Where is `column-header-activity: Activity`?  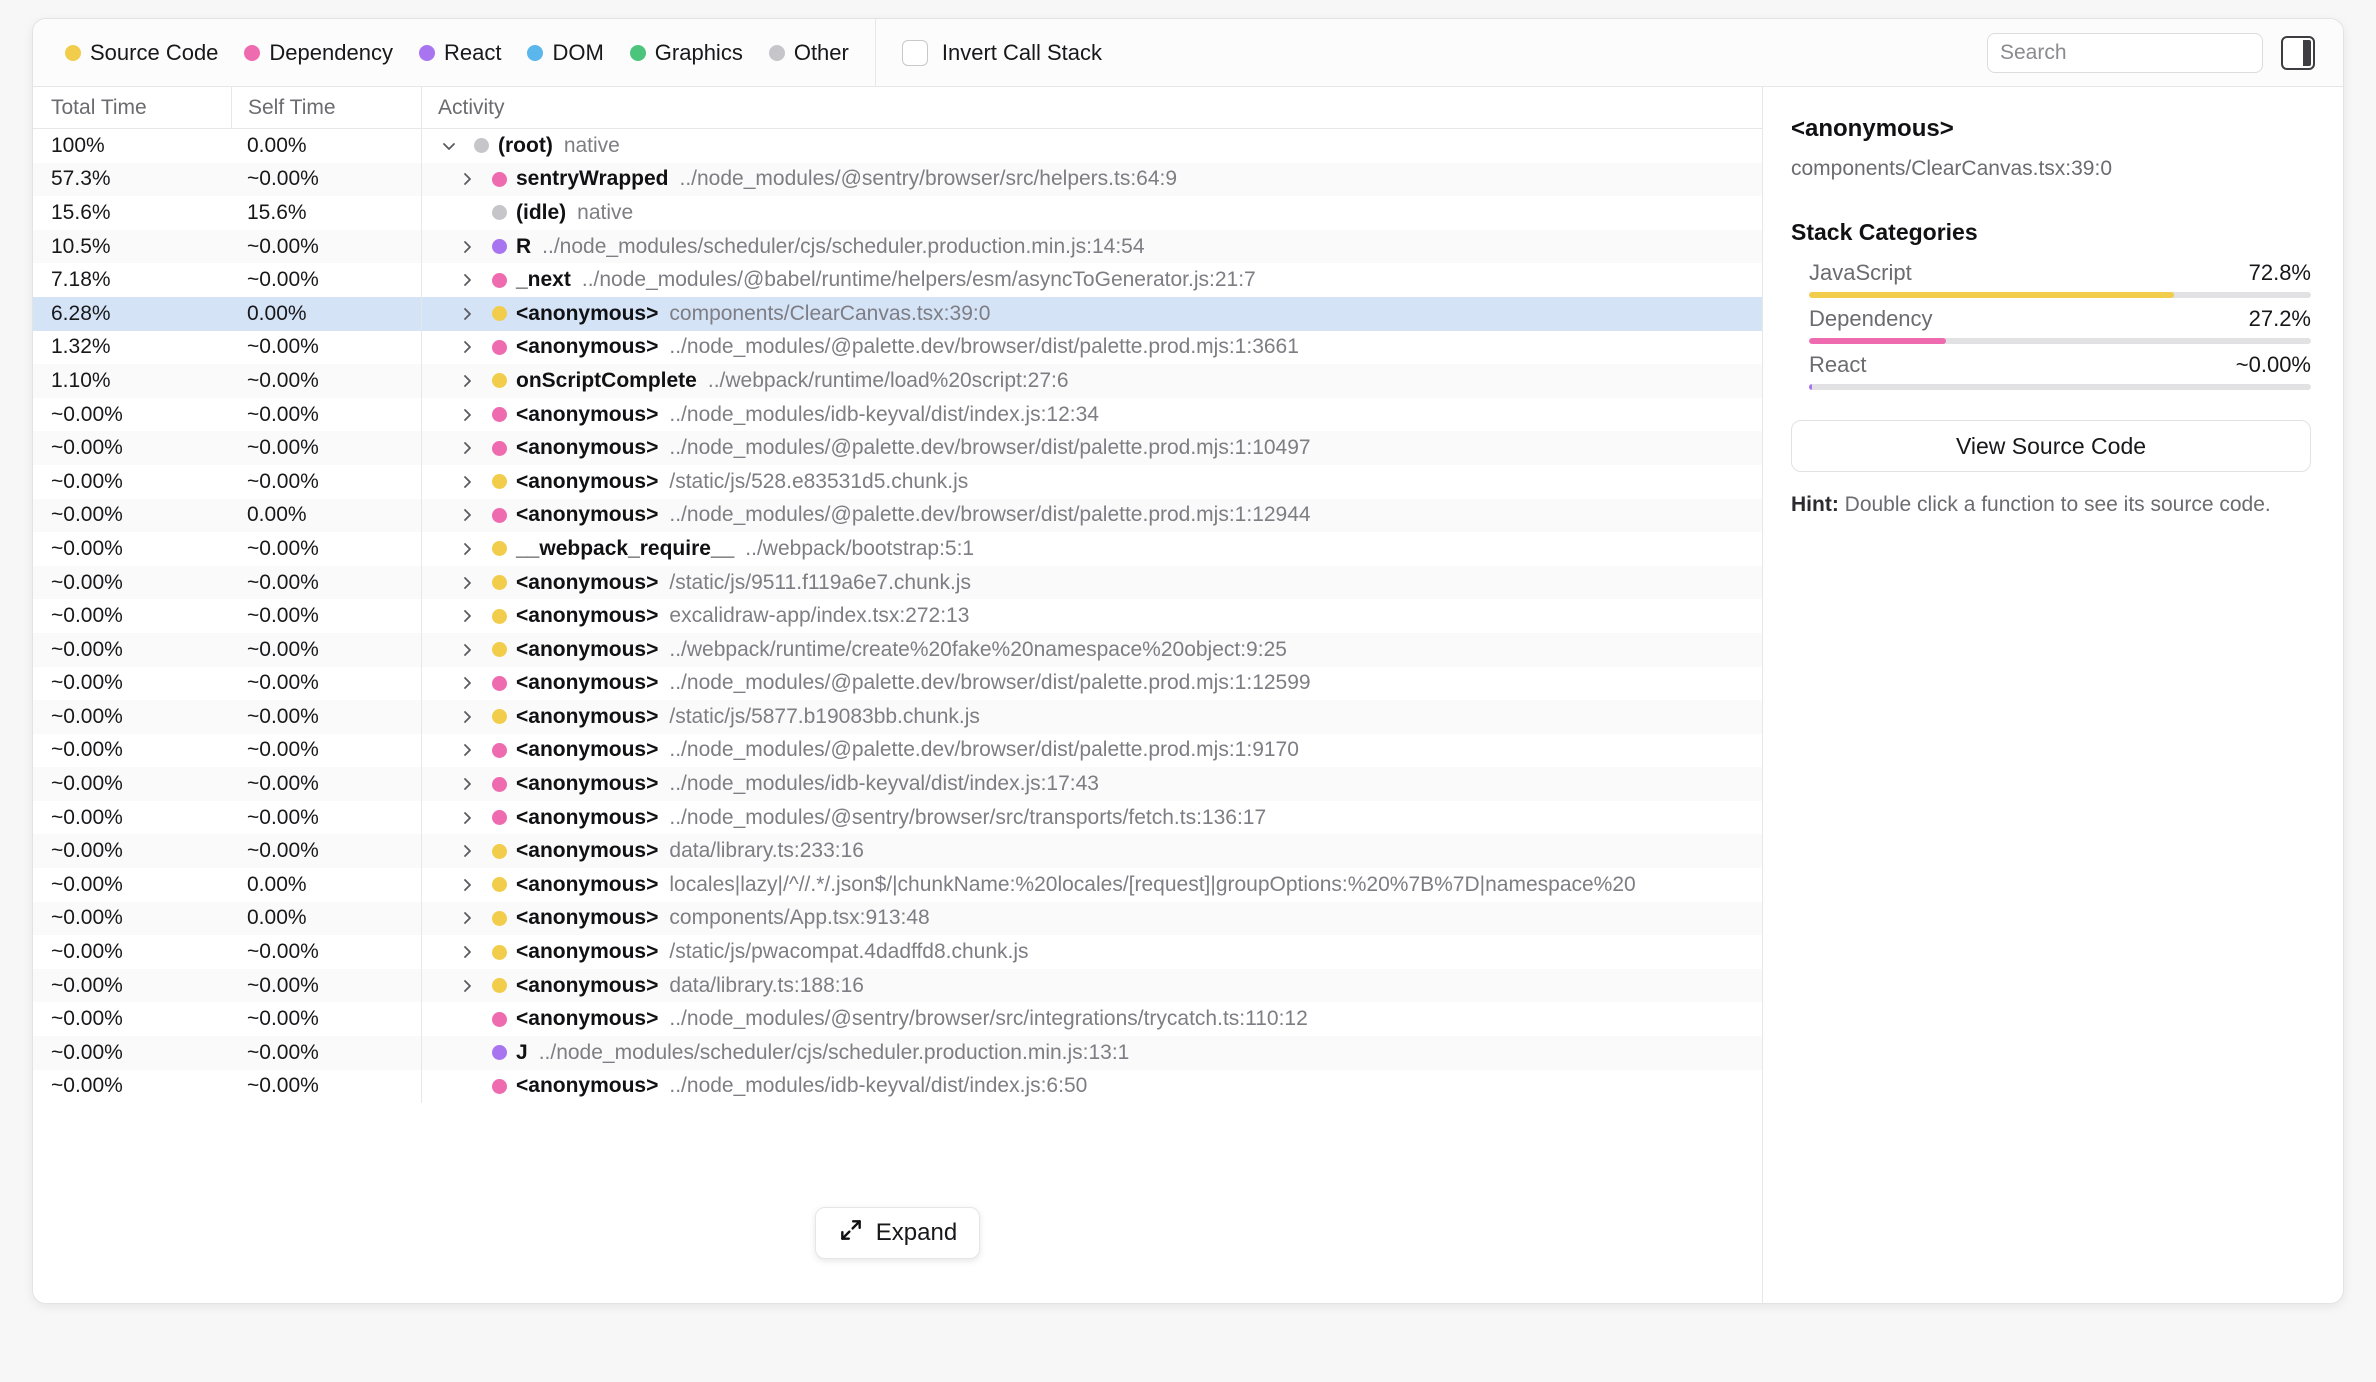 column-header-activity: Activity is located at coordinates (1091, 107).